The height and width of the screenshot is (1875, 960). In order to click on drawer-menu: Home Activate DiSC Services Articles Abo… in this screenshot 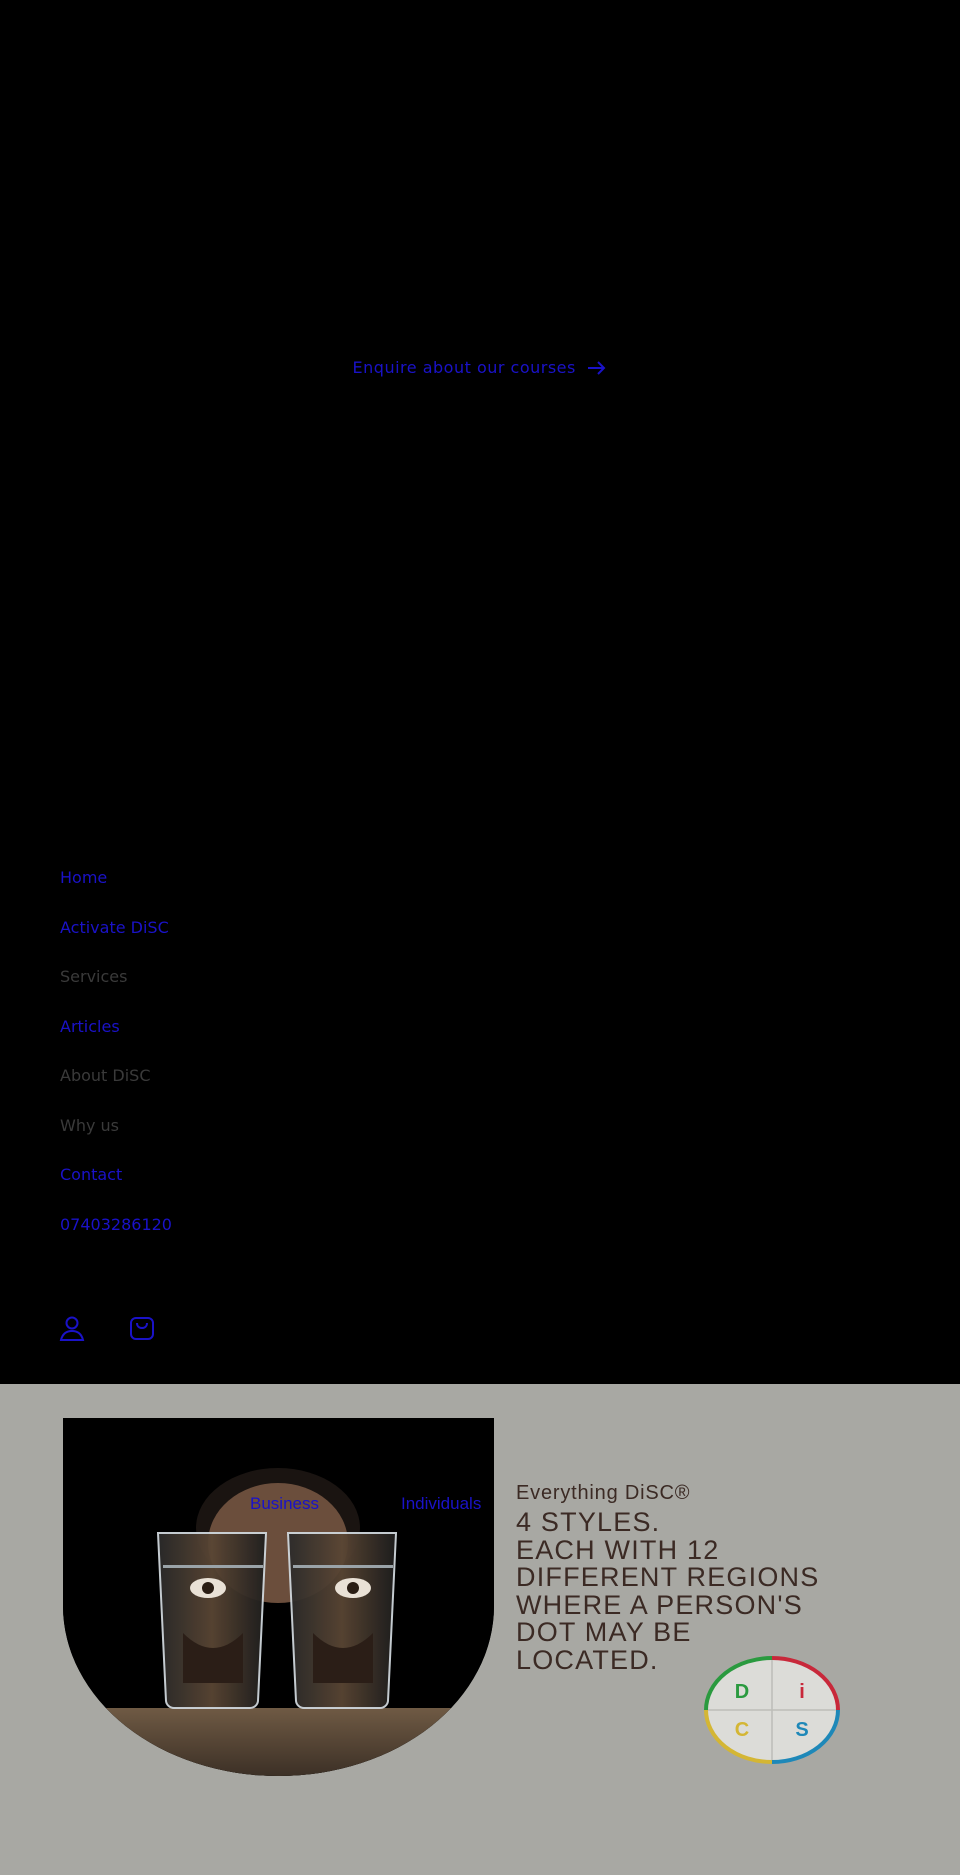, I will do `click(116, 1064)`.